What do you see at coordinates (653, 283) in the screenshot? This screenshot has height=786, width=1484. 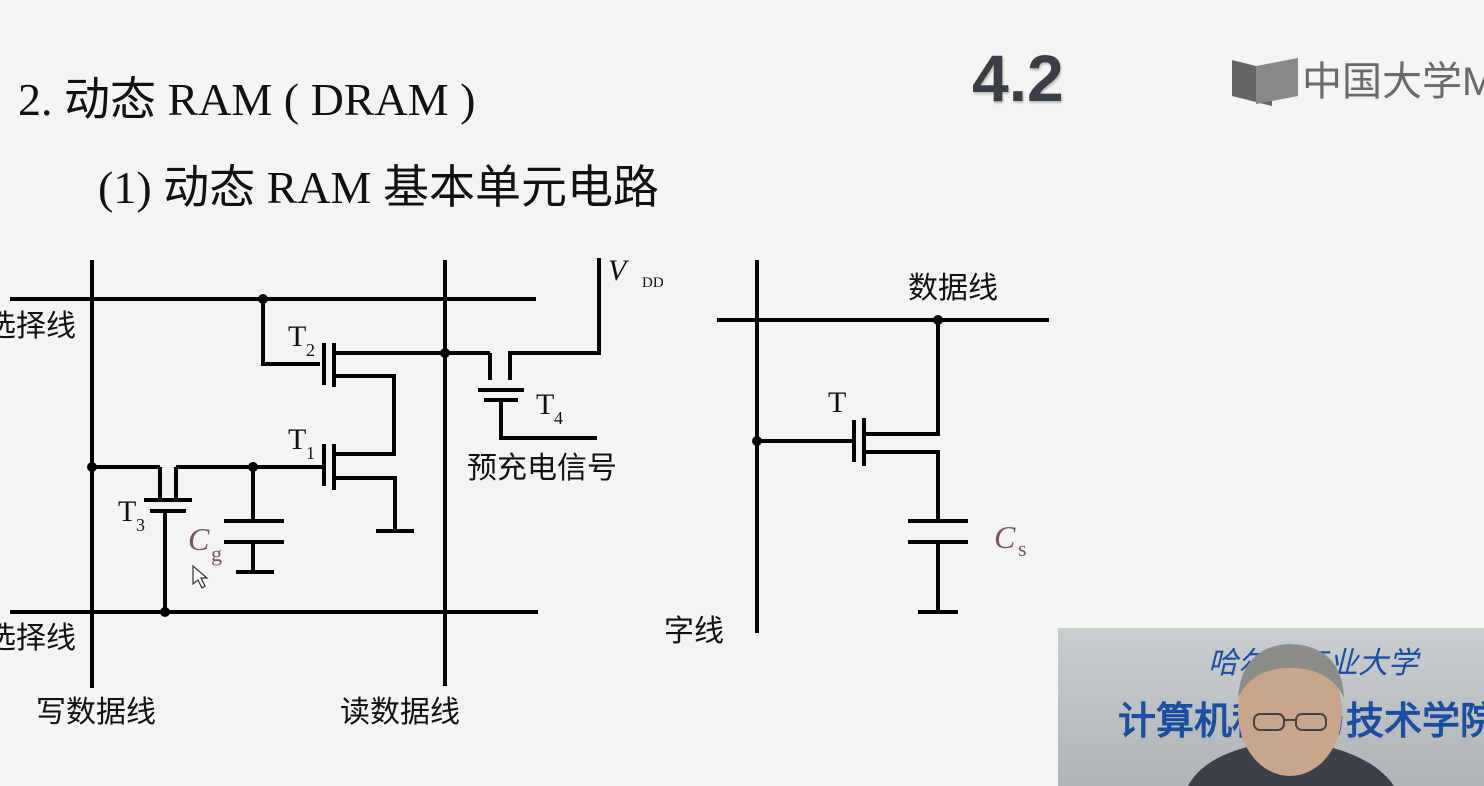 I see `label-vdd-sub: DD` at bounding box center [653, 283].